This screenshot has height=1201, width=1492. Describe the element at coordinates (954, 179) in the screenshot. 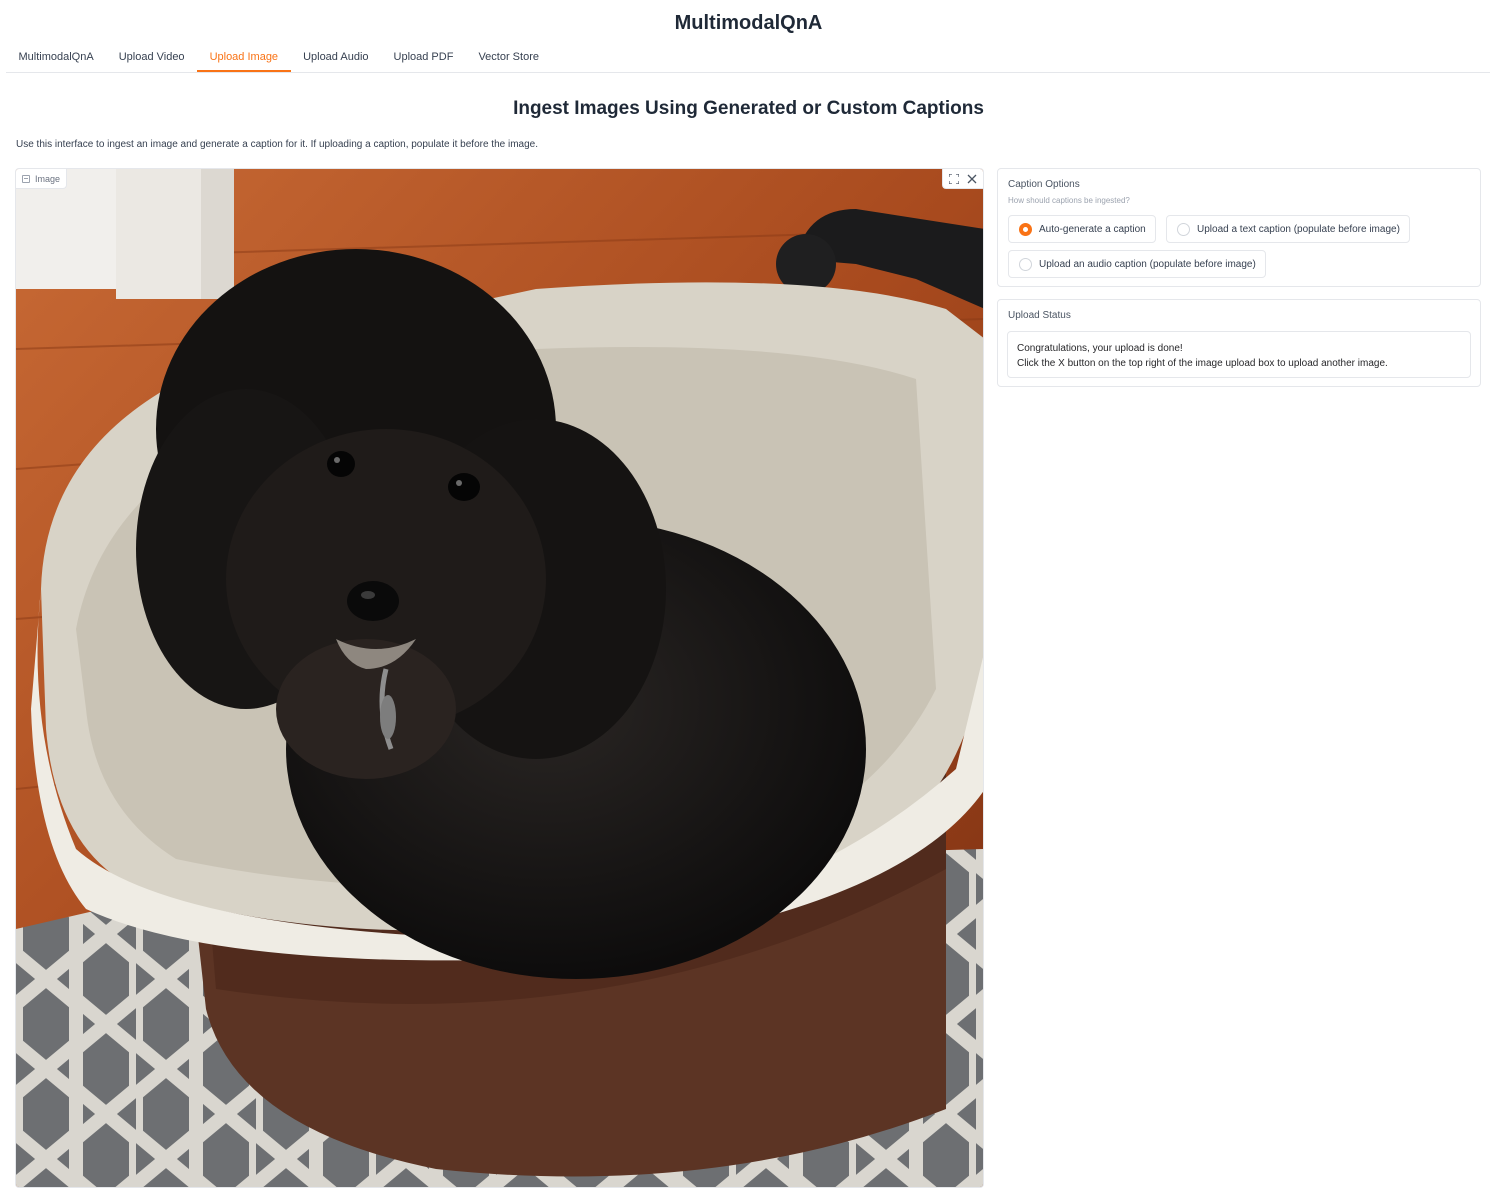

I see `fullscreen-icon` at that location.